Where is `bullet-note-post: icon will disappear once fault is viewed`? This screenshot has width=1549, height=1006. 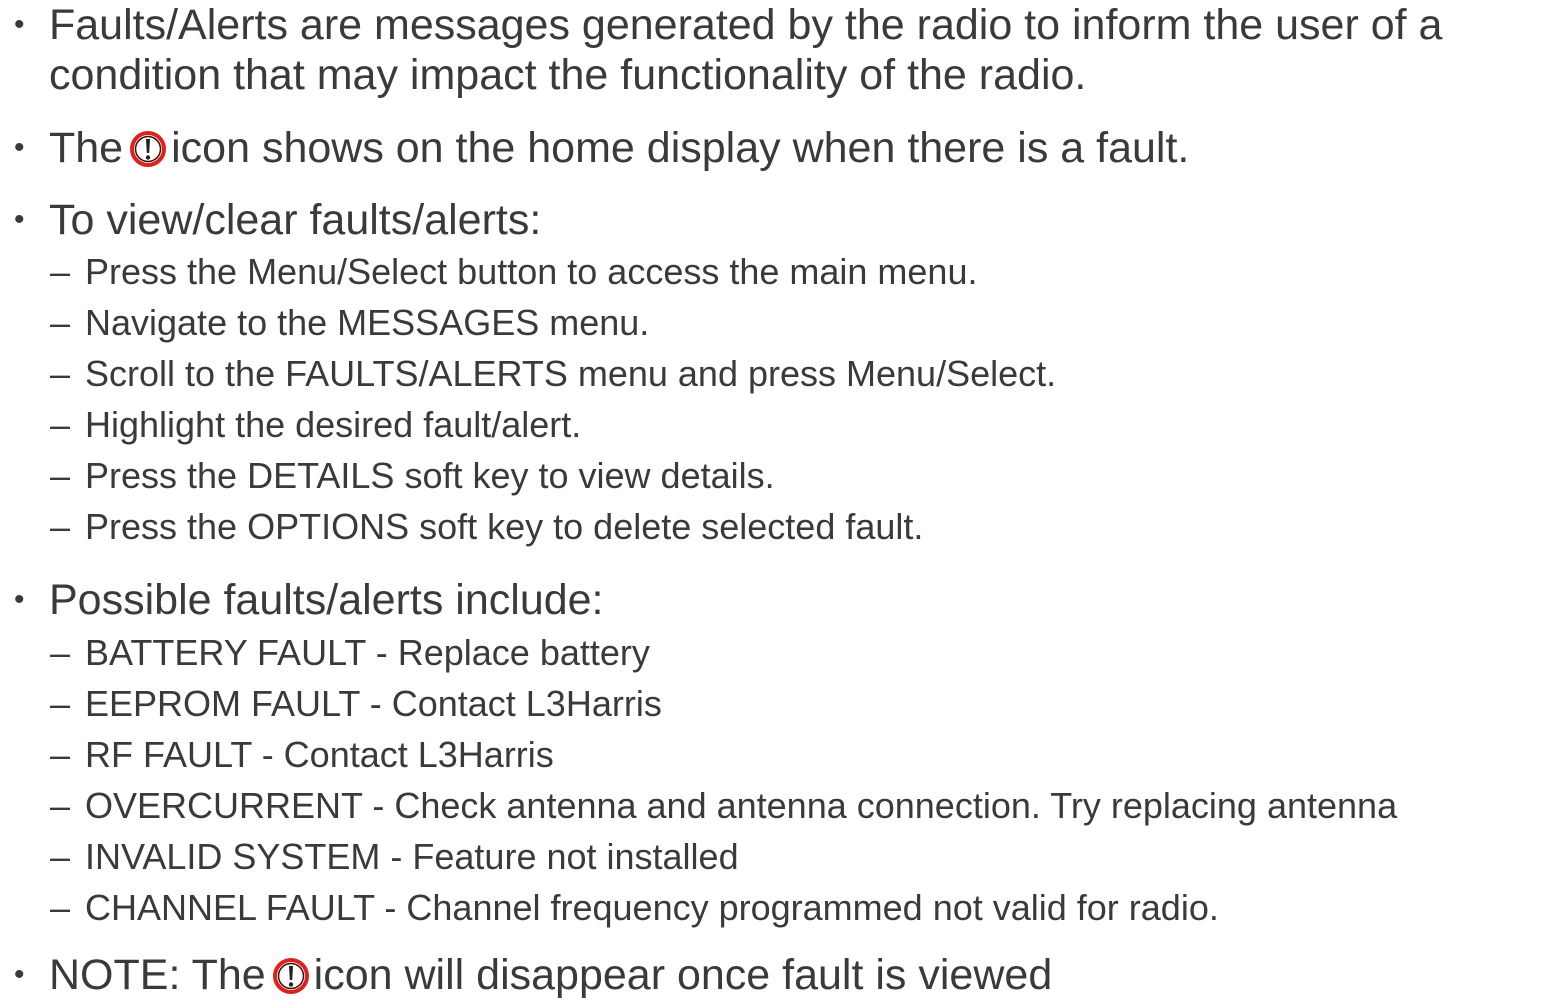 bullet-note-post: icon will disappear once fault is viewed is located at coordinates (683, 975).